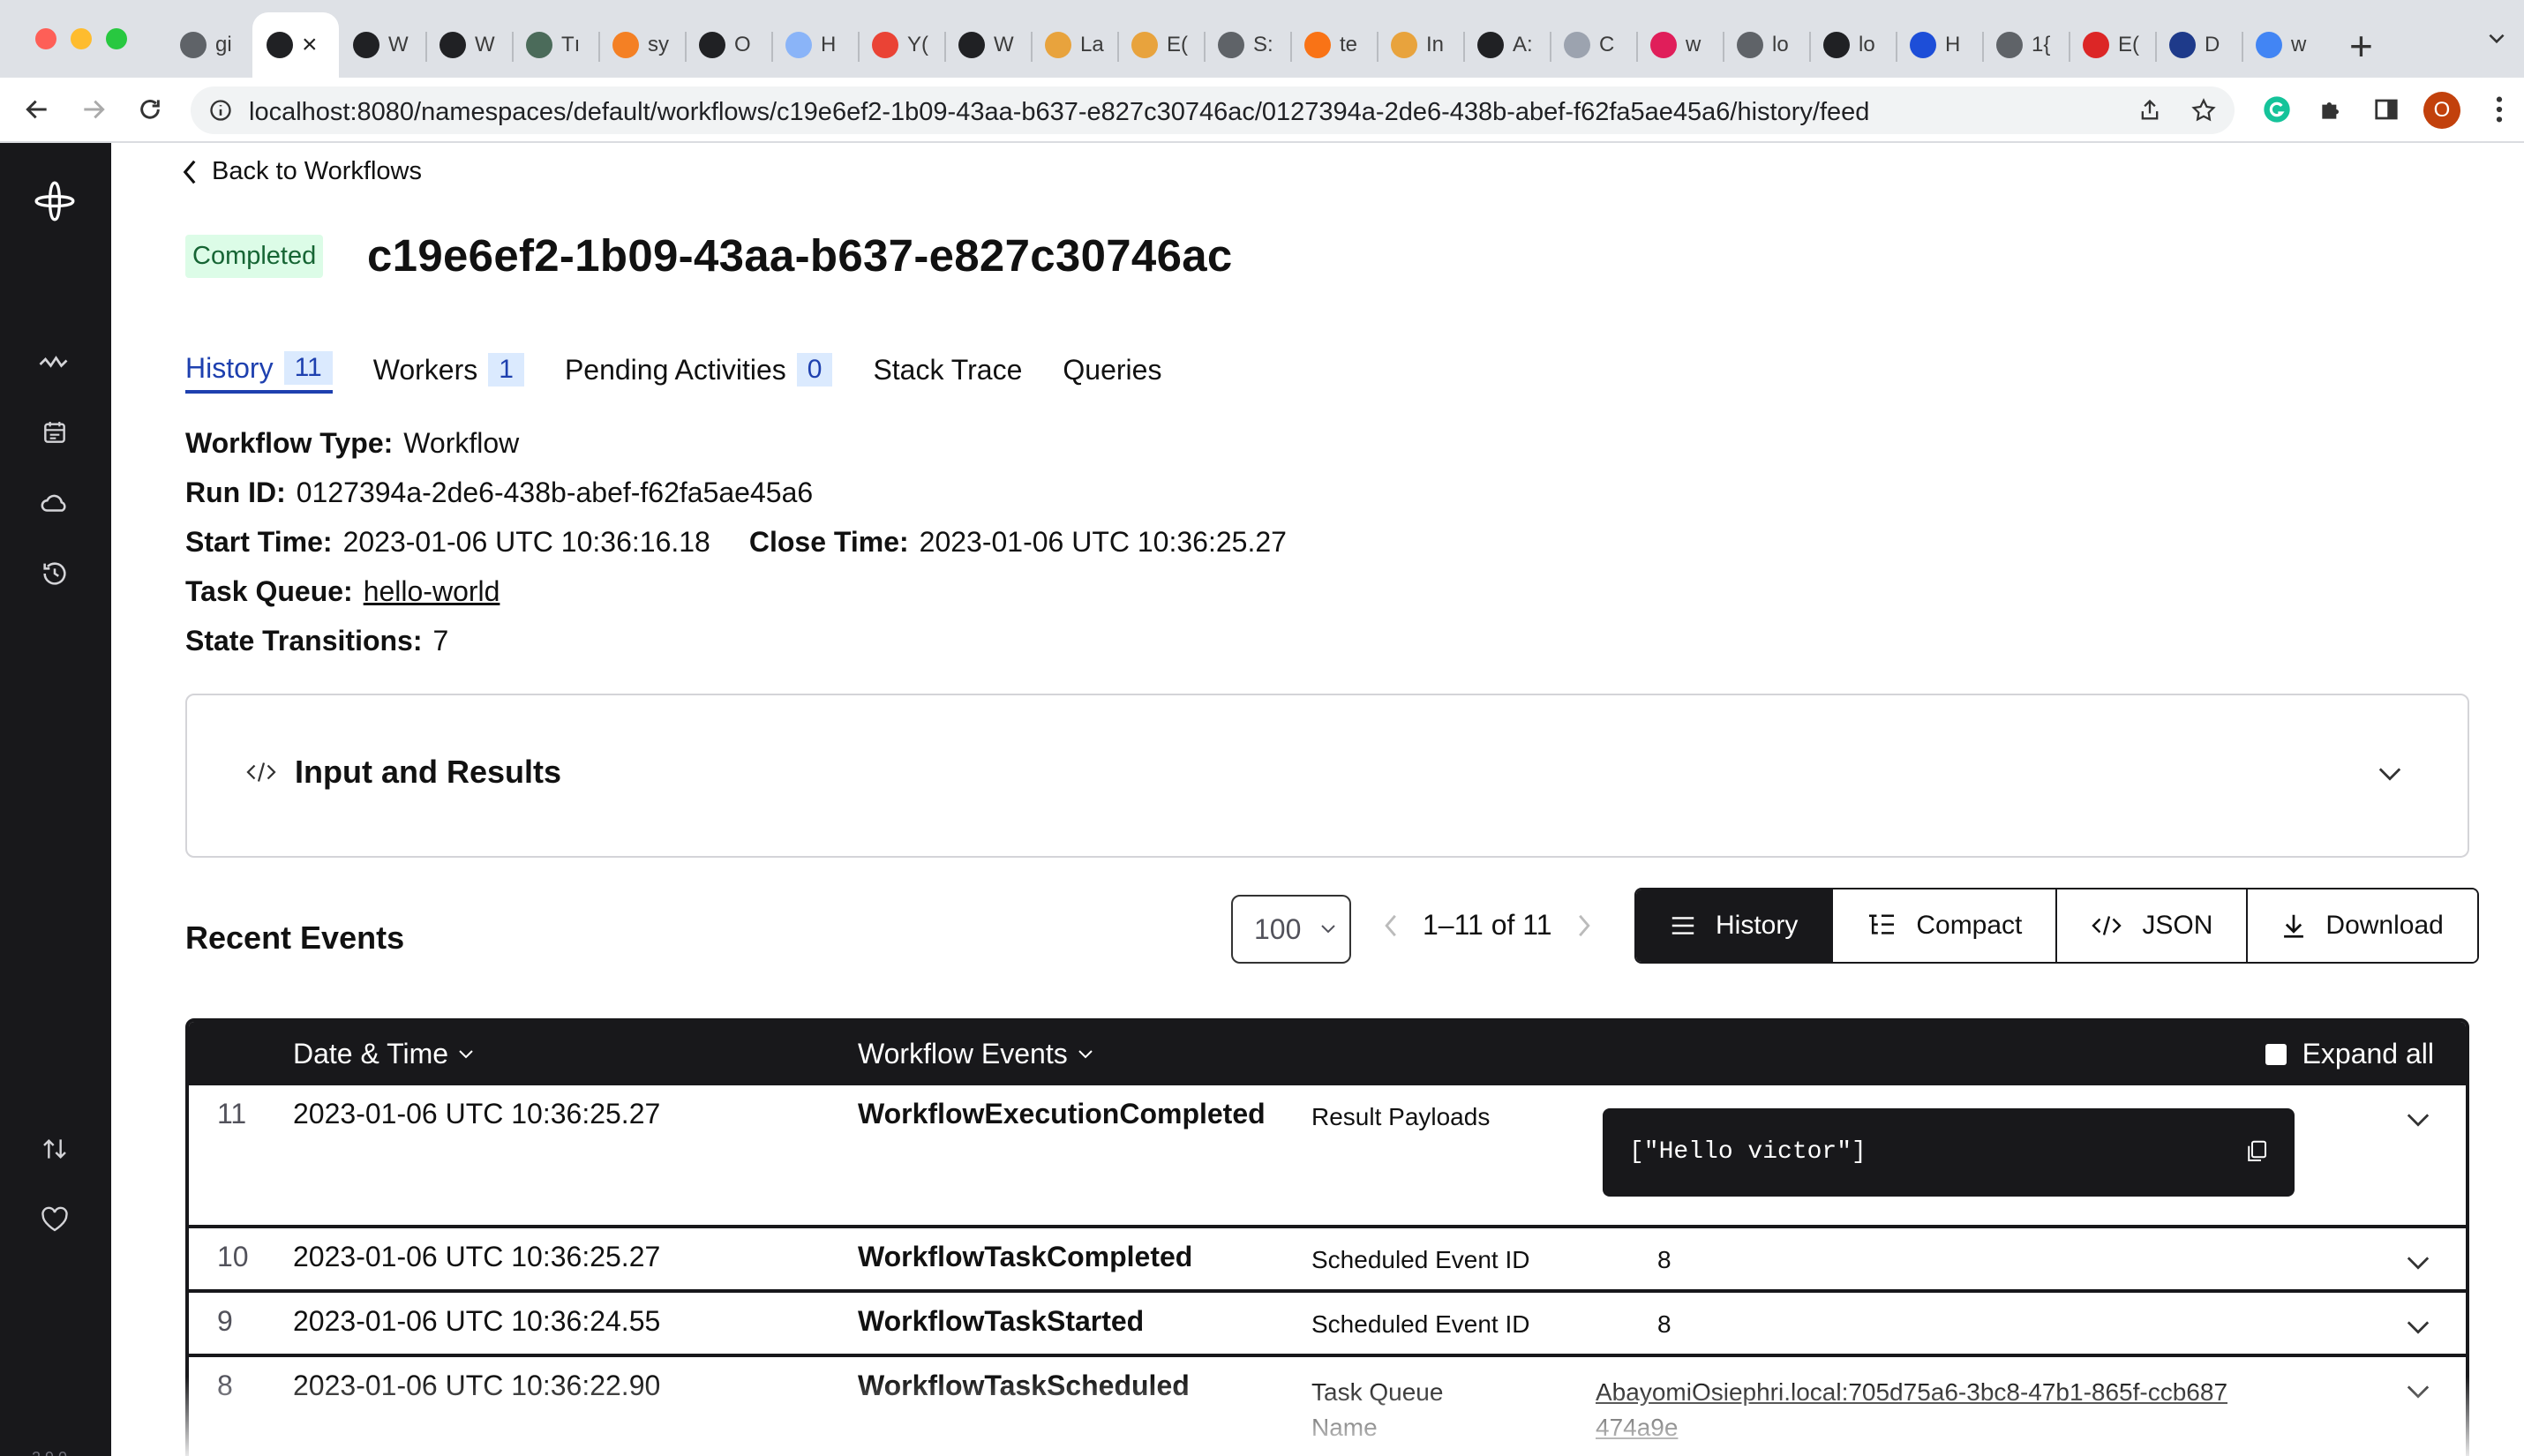  What do you see at coordinates (1734, 925) in the screenshot?
I see `history-view-button: History` at bounding box center [1734, 925].